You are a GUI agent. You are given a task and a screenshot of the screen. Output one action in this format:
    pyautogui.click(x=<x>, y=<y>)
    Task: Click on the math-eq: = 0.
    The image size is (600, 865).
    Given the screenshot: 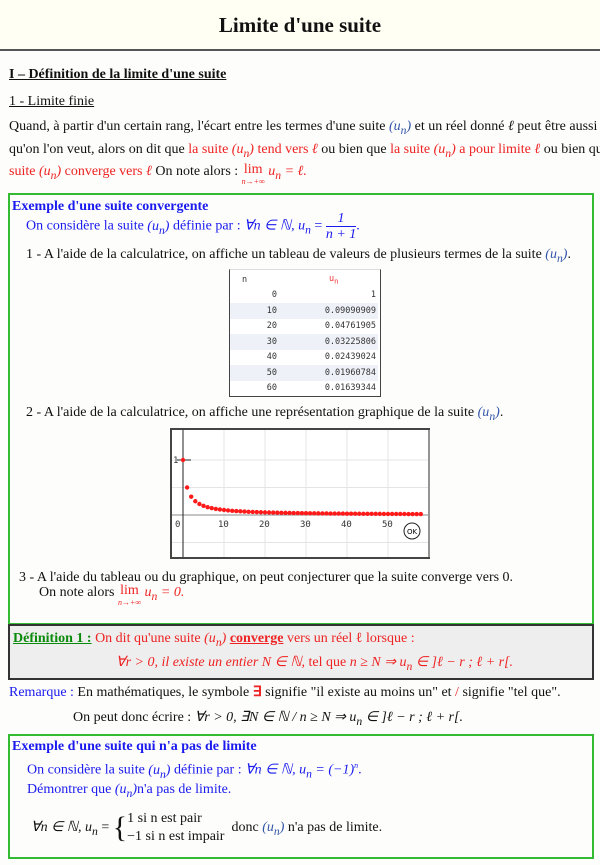 What is the action you would take?
    pyautogui.click(x=172, y=592)
    